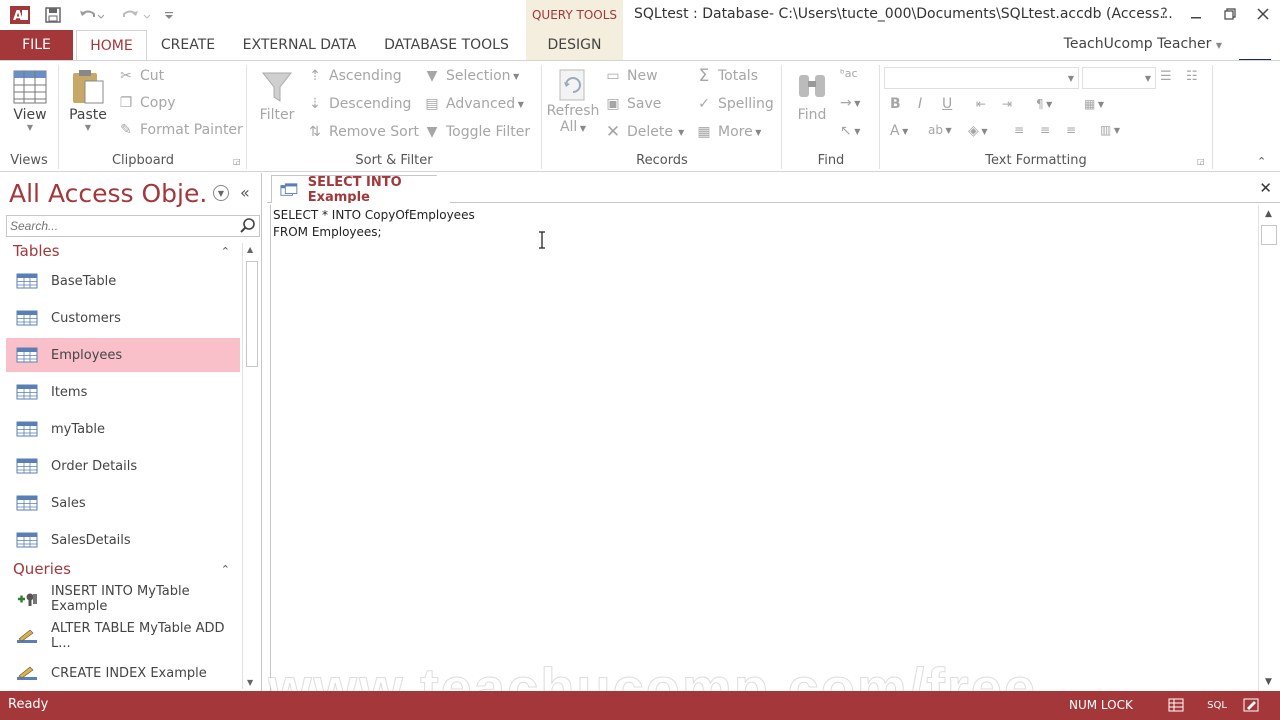 This screenshot has width=1280, height=720. I want to click on sql-view-button: SQL, so click(1217, 705).